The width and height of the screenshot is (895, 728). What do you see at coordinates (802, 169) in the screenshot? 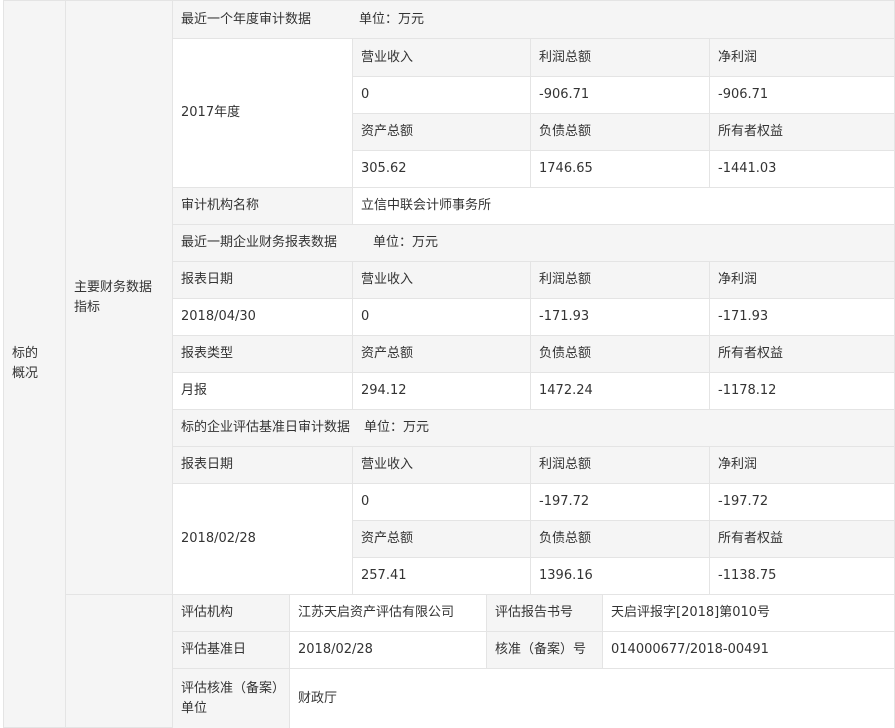
I see `annual-v2-2: -1441.03` at bounding box center [802, 169].